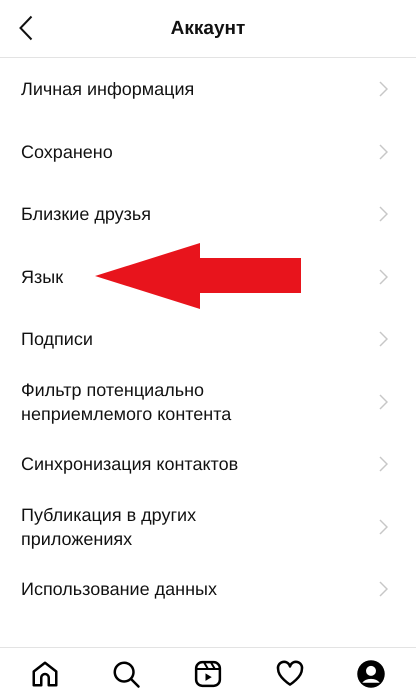 This screenshot has height=700, width=416. What do you see at coordinates (26, 28) in the screenshot?
I see `back-icon` at bounding box center [26, 28].